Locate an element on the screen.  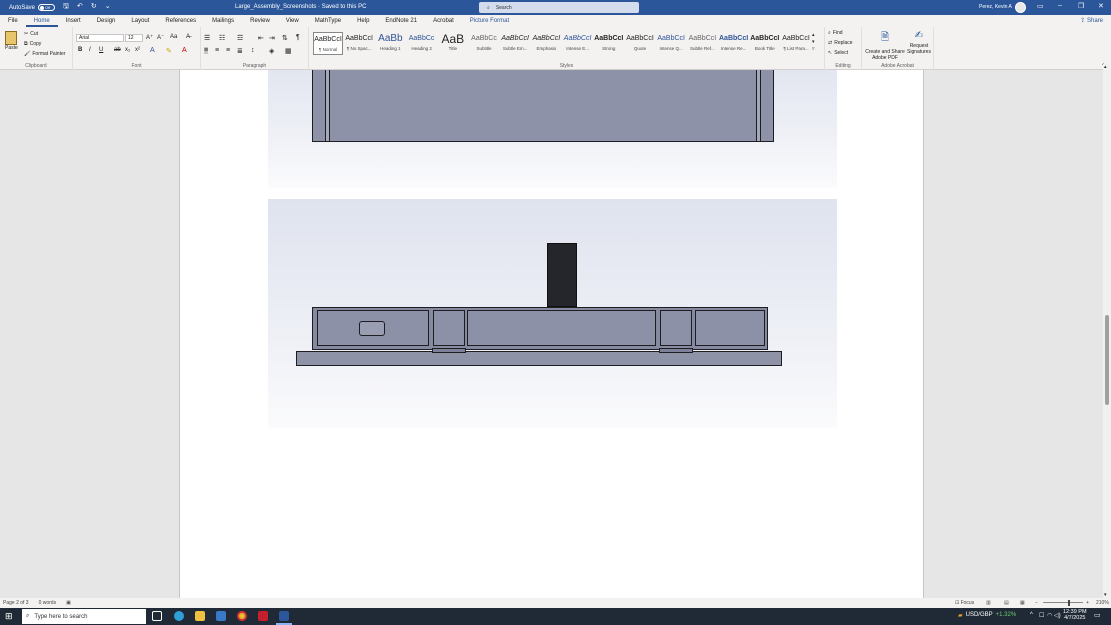
style-heading-2: AaBbCc Heading 2 is located at coordinates (422, 43).